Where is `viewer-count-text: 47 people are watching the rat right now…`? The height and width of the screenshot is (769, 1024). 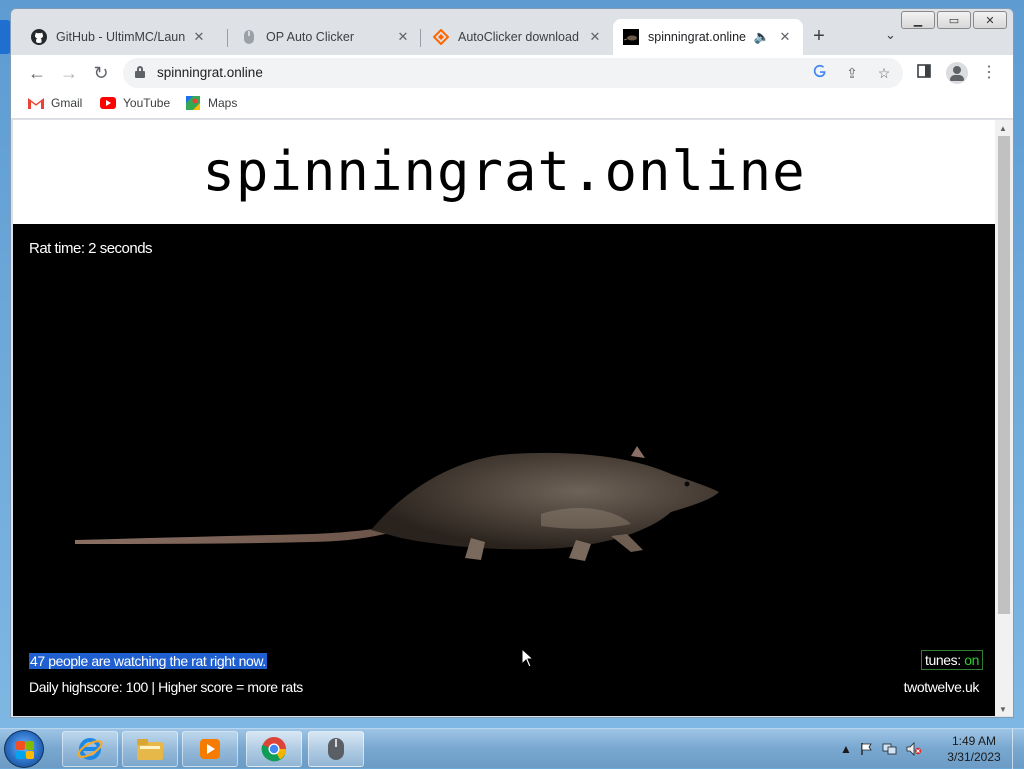
viewer-count-text: 47 people are watching the rat right now… is located at coordinates (148, 661).